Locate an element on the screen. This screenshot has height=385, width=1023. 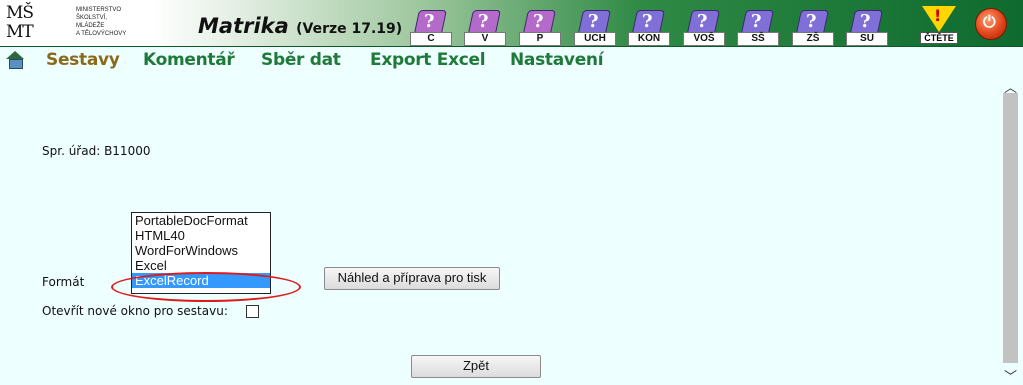
format-option: WordForWindows is located at coordinates (201, 250).